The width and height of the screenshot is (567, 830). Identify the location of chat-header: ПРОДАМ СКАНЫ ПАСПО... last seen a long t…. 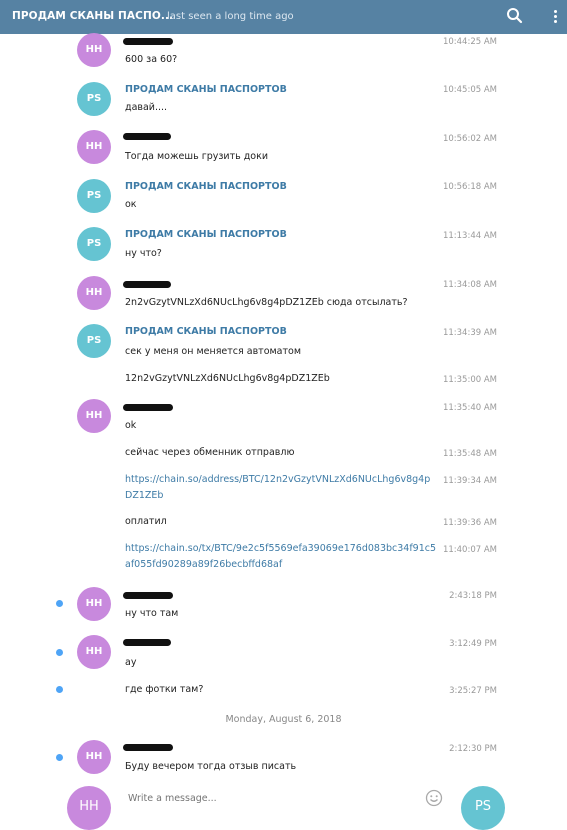
(283, 17).